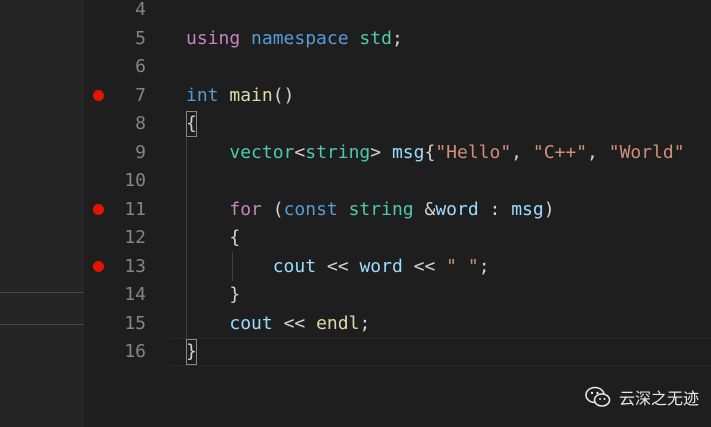 Image resolution: width=711 pixels, height=427 pixels. What do you see at coordinates (338, 323) in the screenshot?
I see `function-token: endl` at bounding box center [338, 323].